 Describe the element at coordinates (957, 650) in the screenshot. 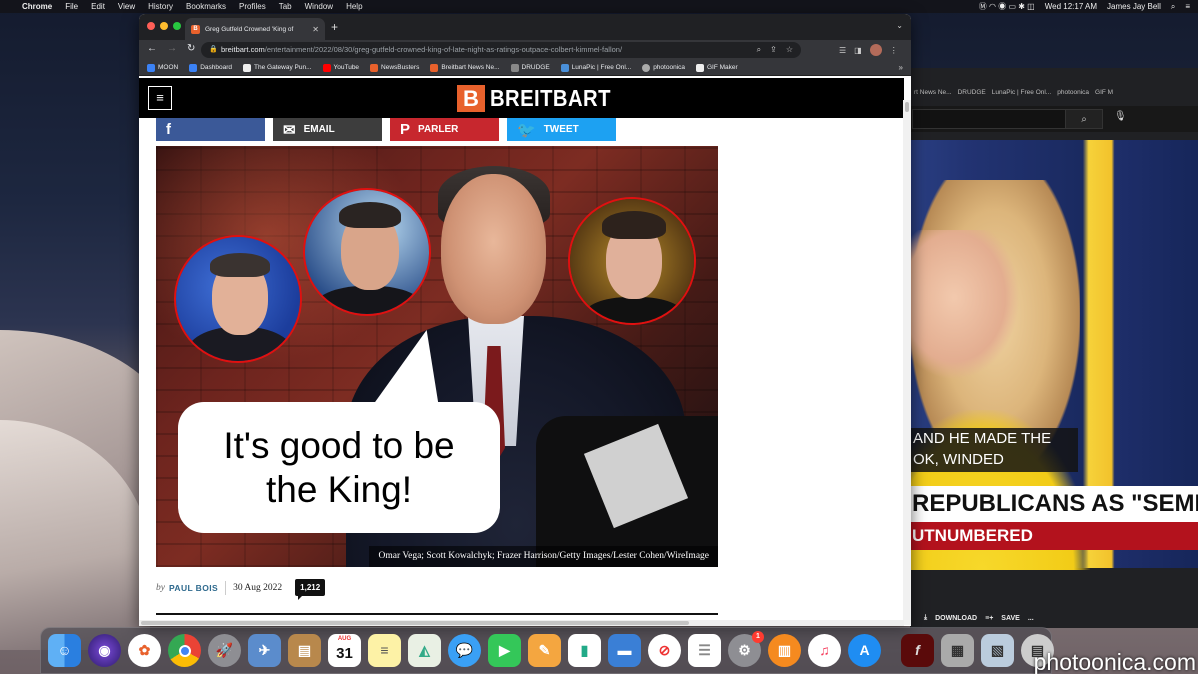

I see `archive-utility-icon: ▦` at that location.